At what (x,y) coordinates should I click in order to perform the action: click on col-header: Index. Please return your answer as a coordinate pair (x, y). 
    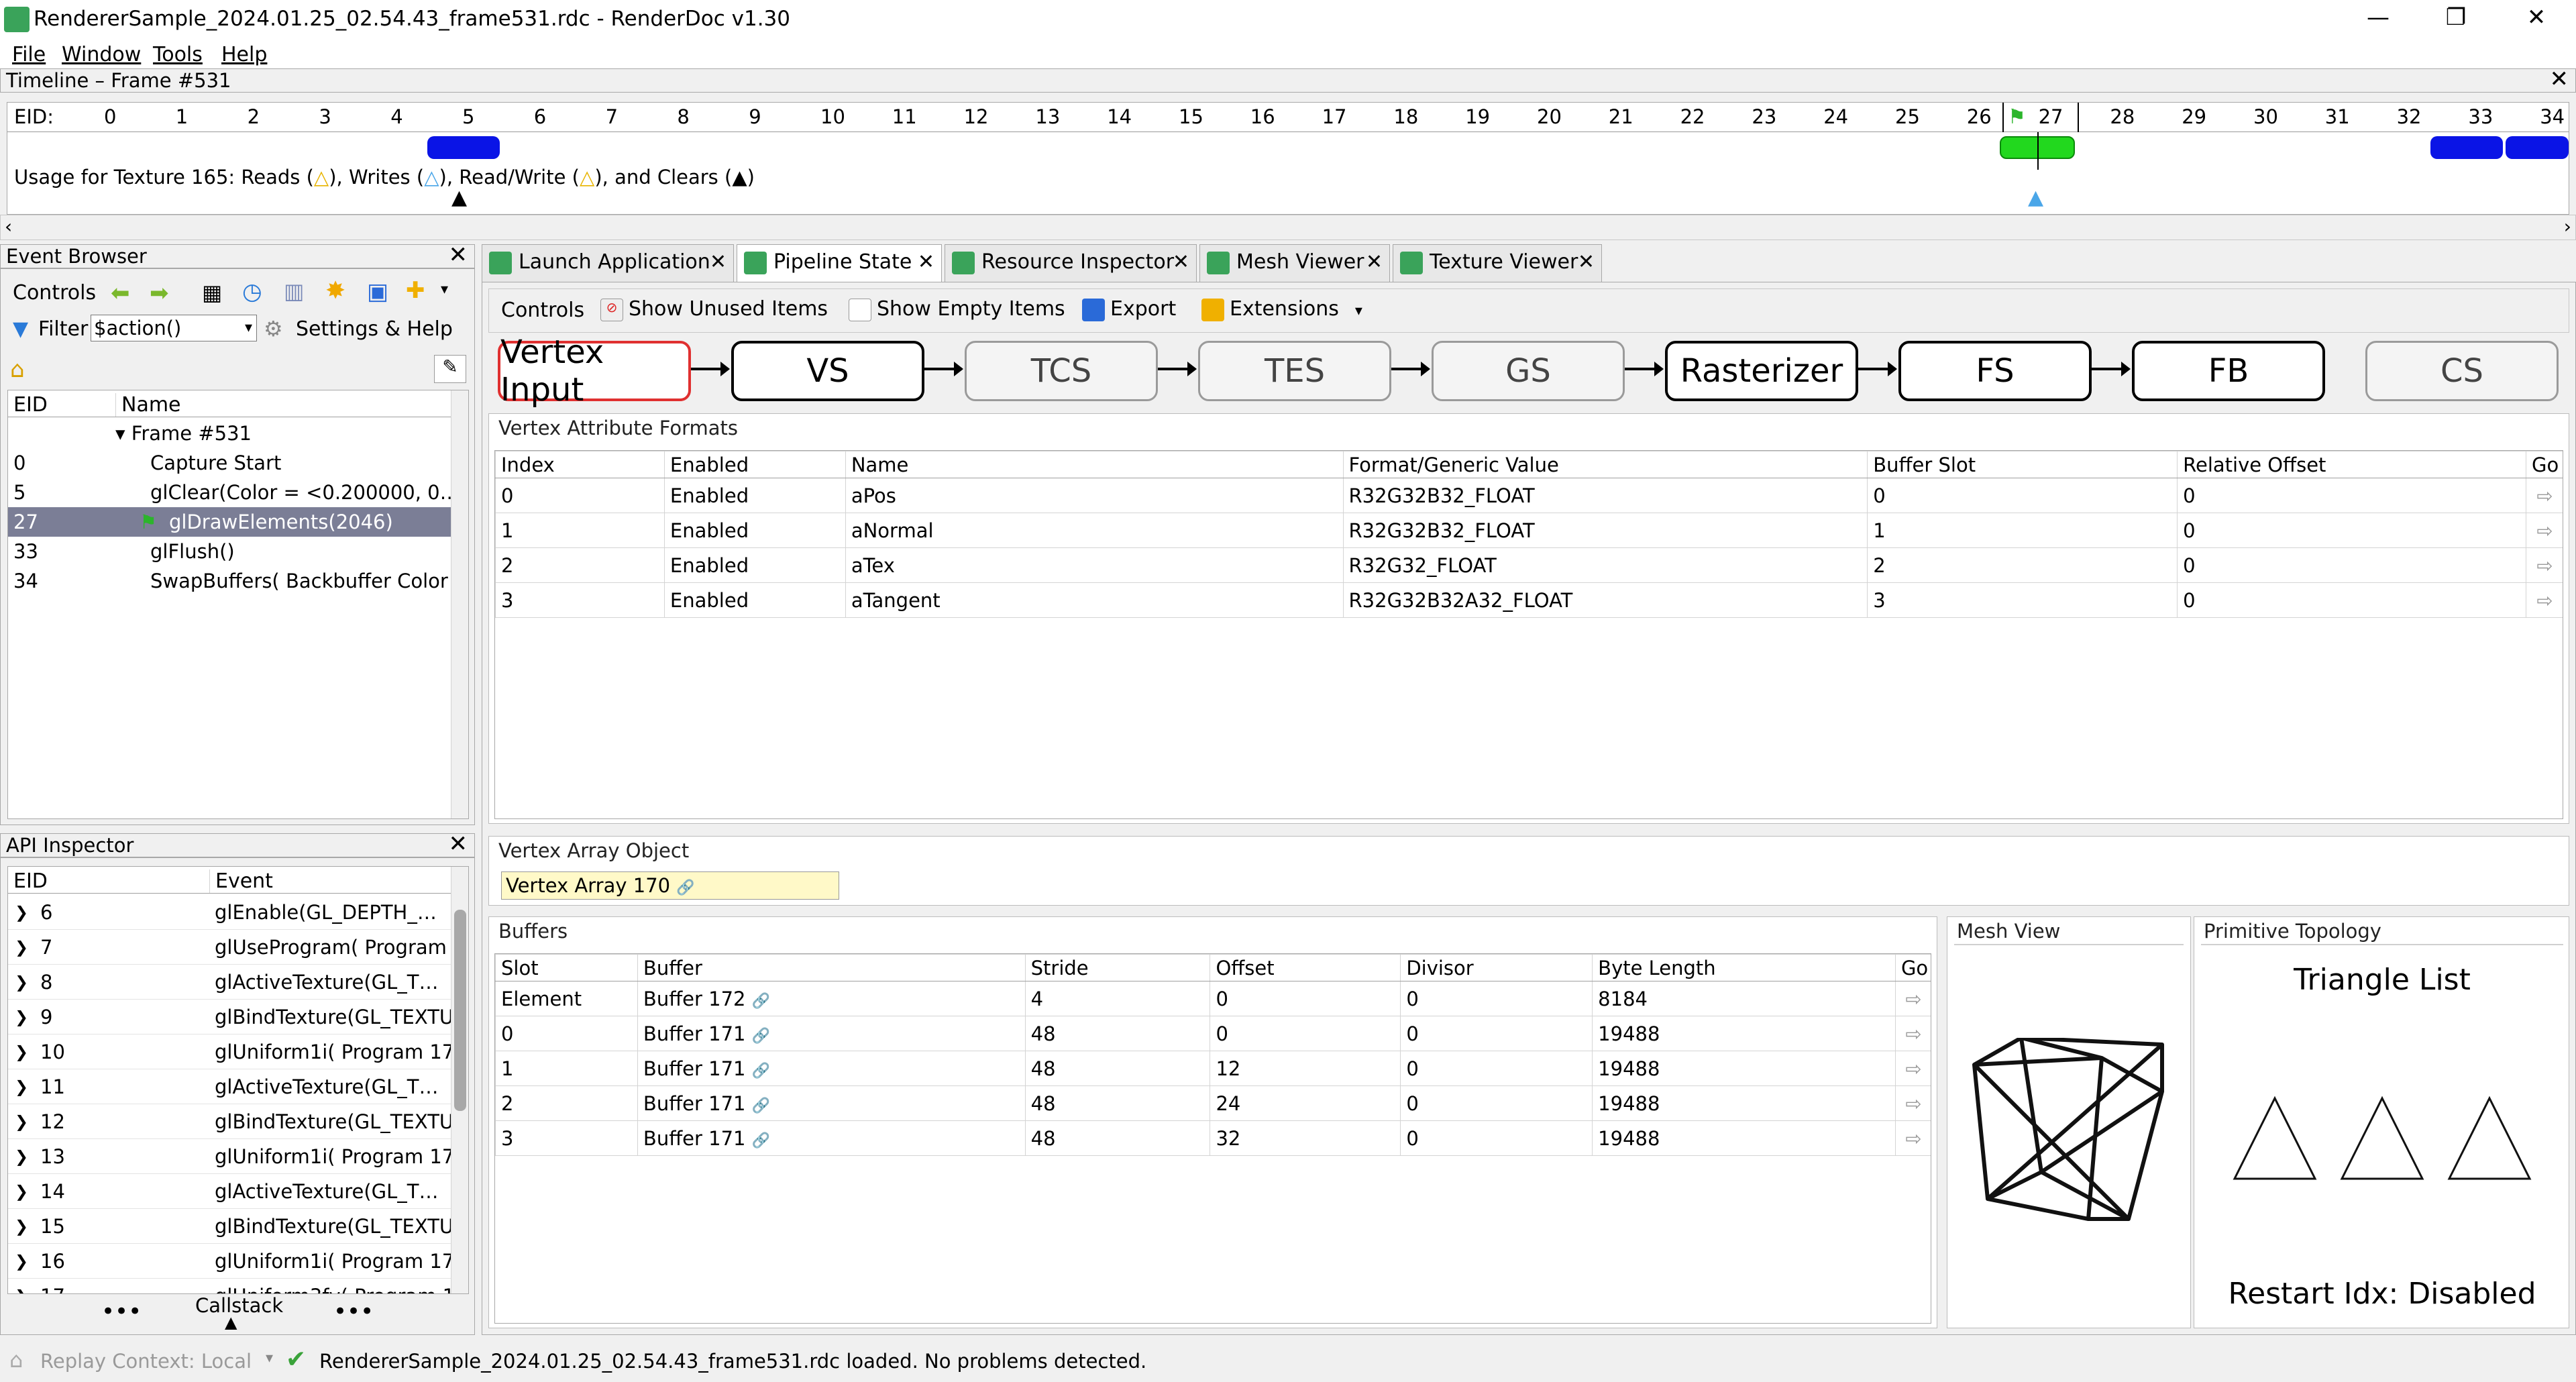
    Looking at the image, I should click on (580, 464).